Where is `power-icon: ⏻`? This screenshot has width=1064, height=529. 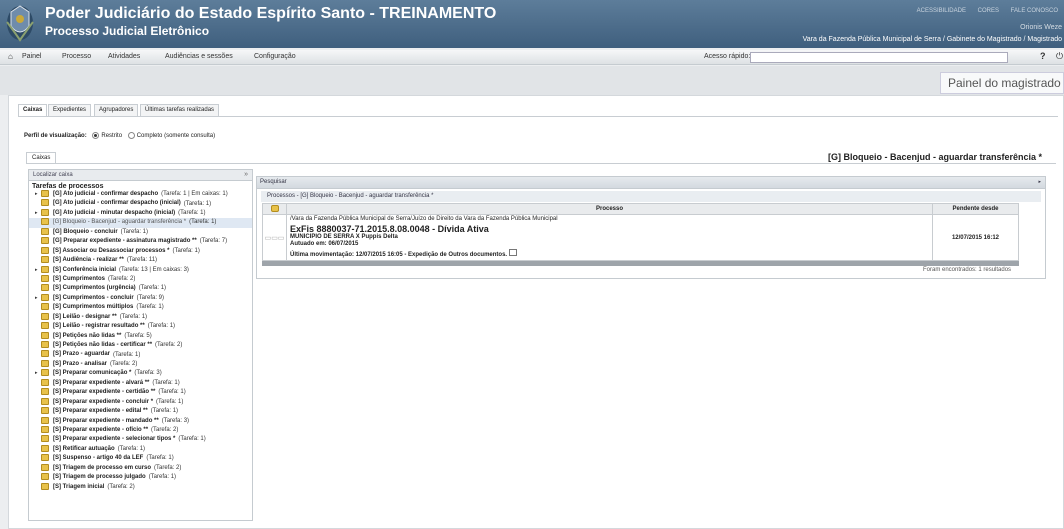
power-icon: ⏻ is located at coordinates (1059, 56).